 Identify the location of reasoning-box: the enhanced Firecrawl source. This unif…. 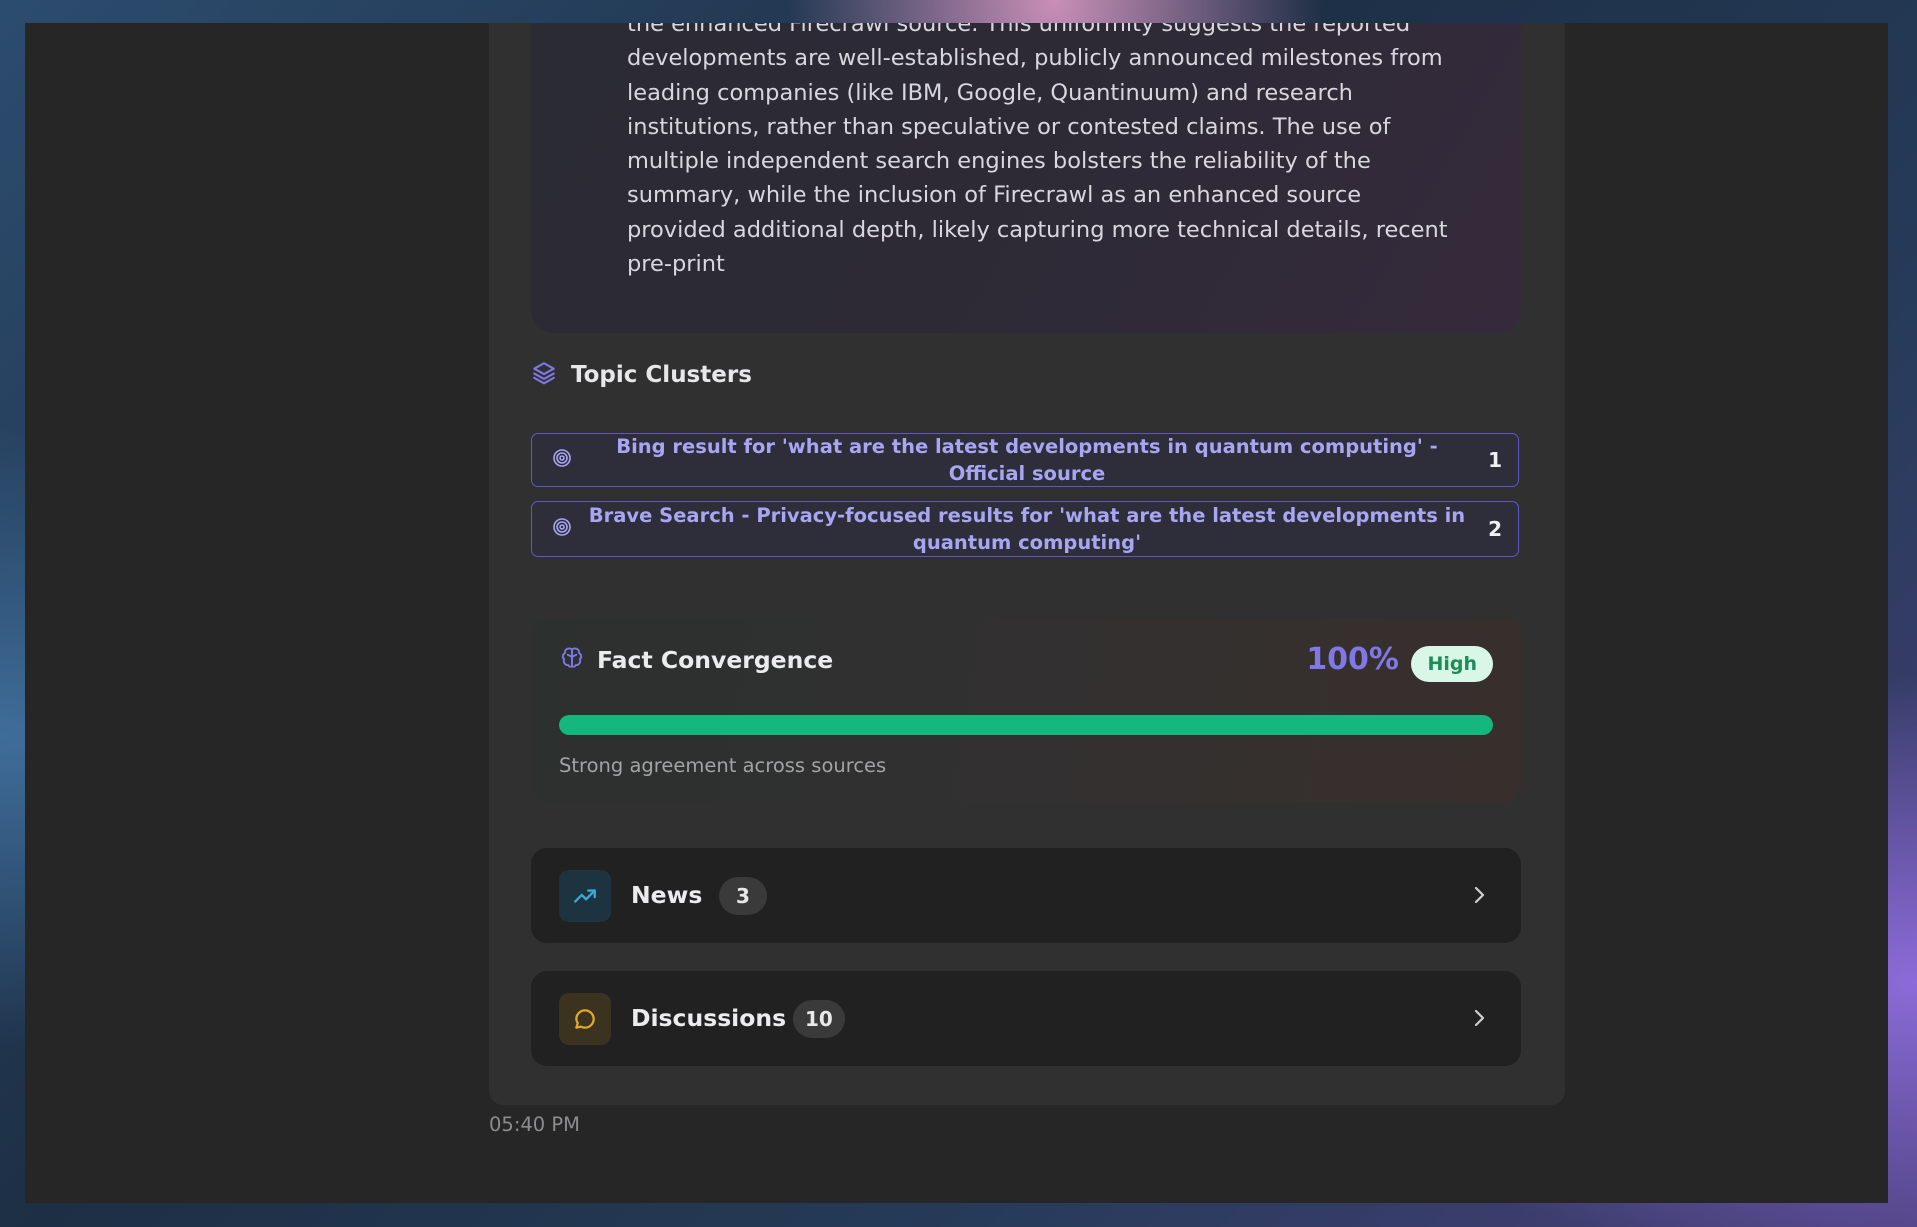
(1026, 178).